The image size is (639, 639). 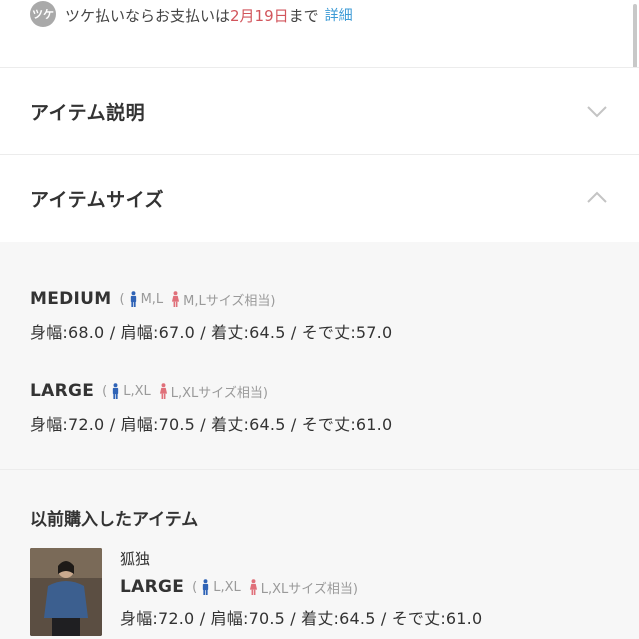 What do you see at coordinates (71, 299) in the screenshot?
I see `size-name: MEDIUM` at bounding box center [71, 299].